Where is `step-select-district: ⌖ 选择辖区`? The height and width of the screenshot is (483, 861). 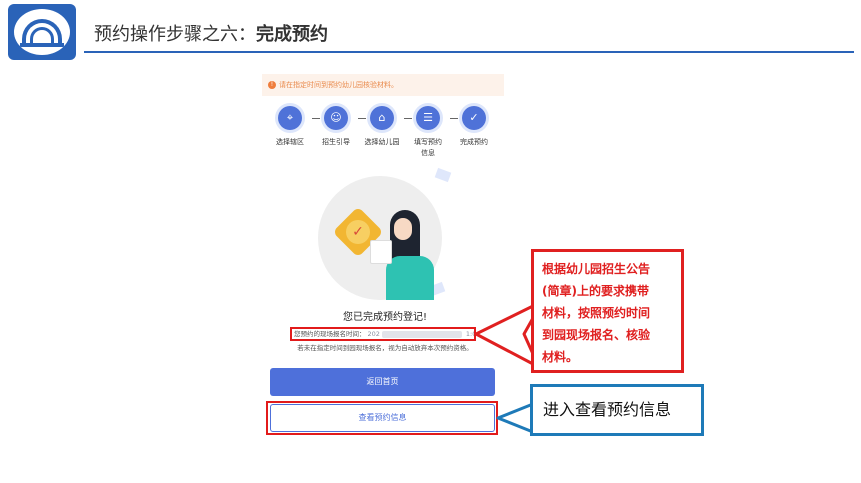
step-select-district: ⌖ 选择辖区 is located at coordinates (290, 127).